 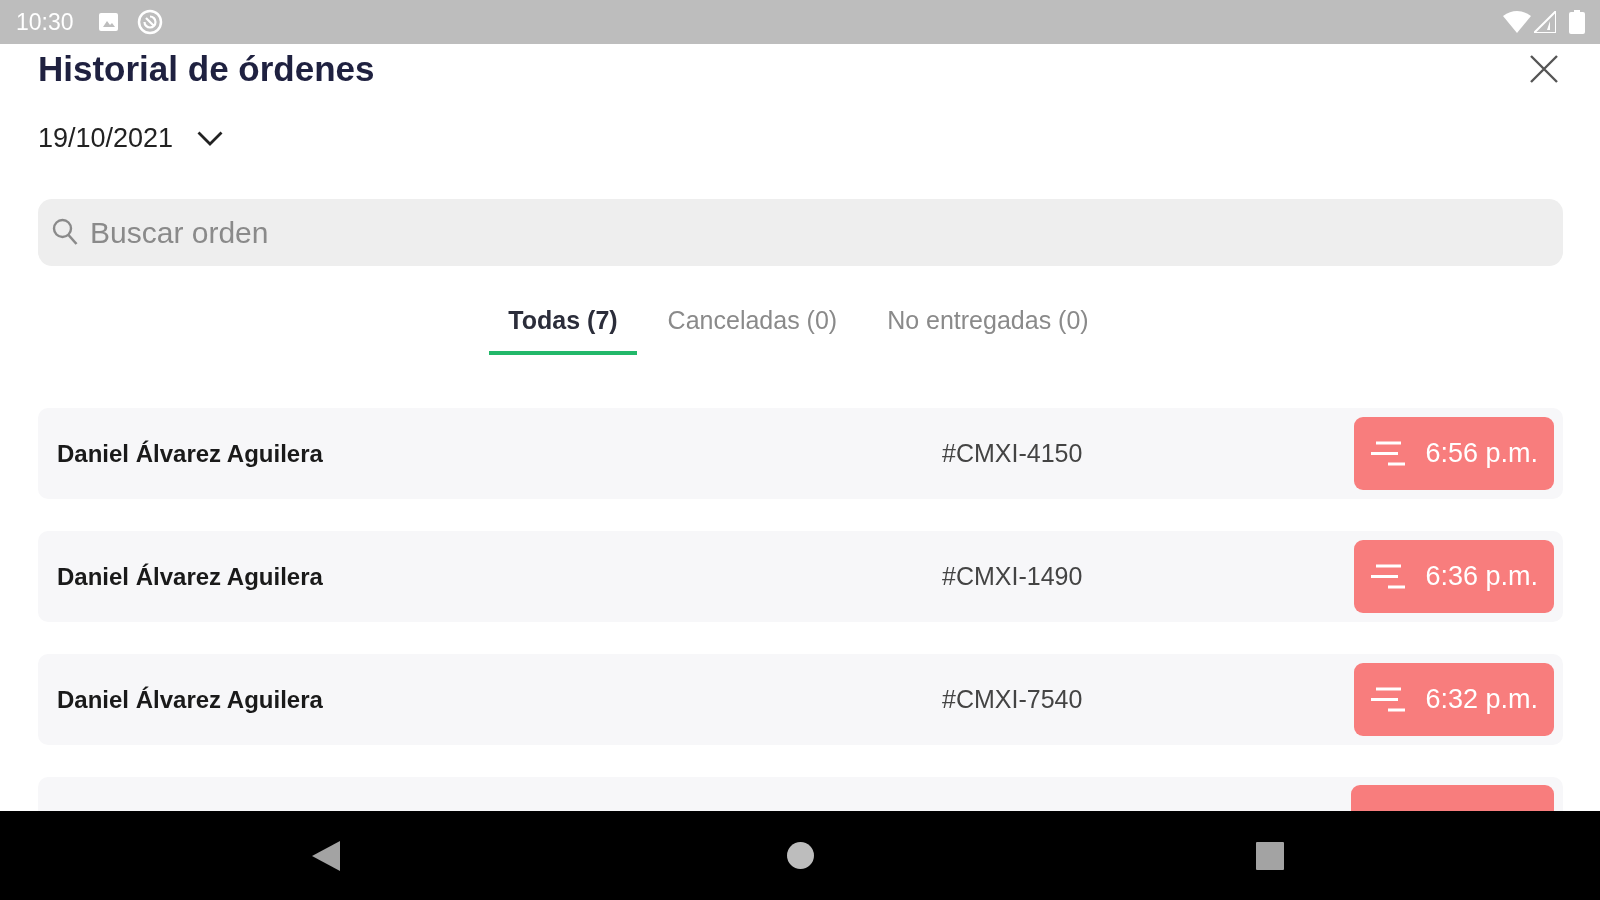 I want to click on back-icon, so click(x=326, y=855).